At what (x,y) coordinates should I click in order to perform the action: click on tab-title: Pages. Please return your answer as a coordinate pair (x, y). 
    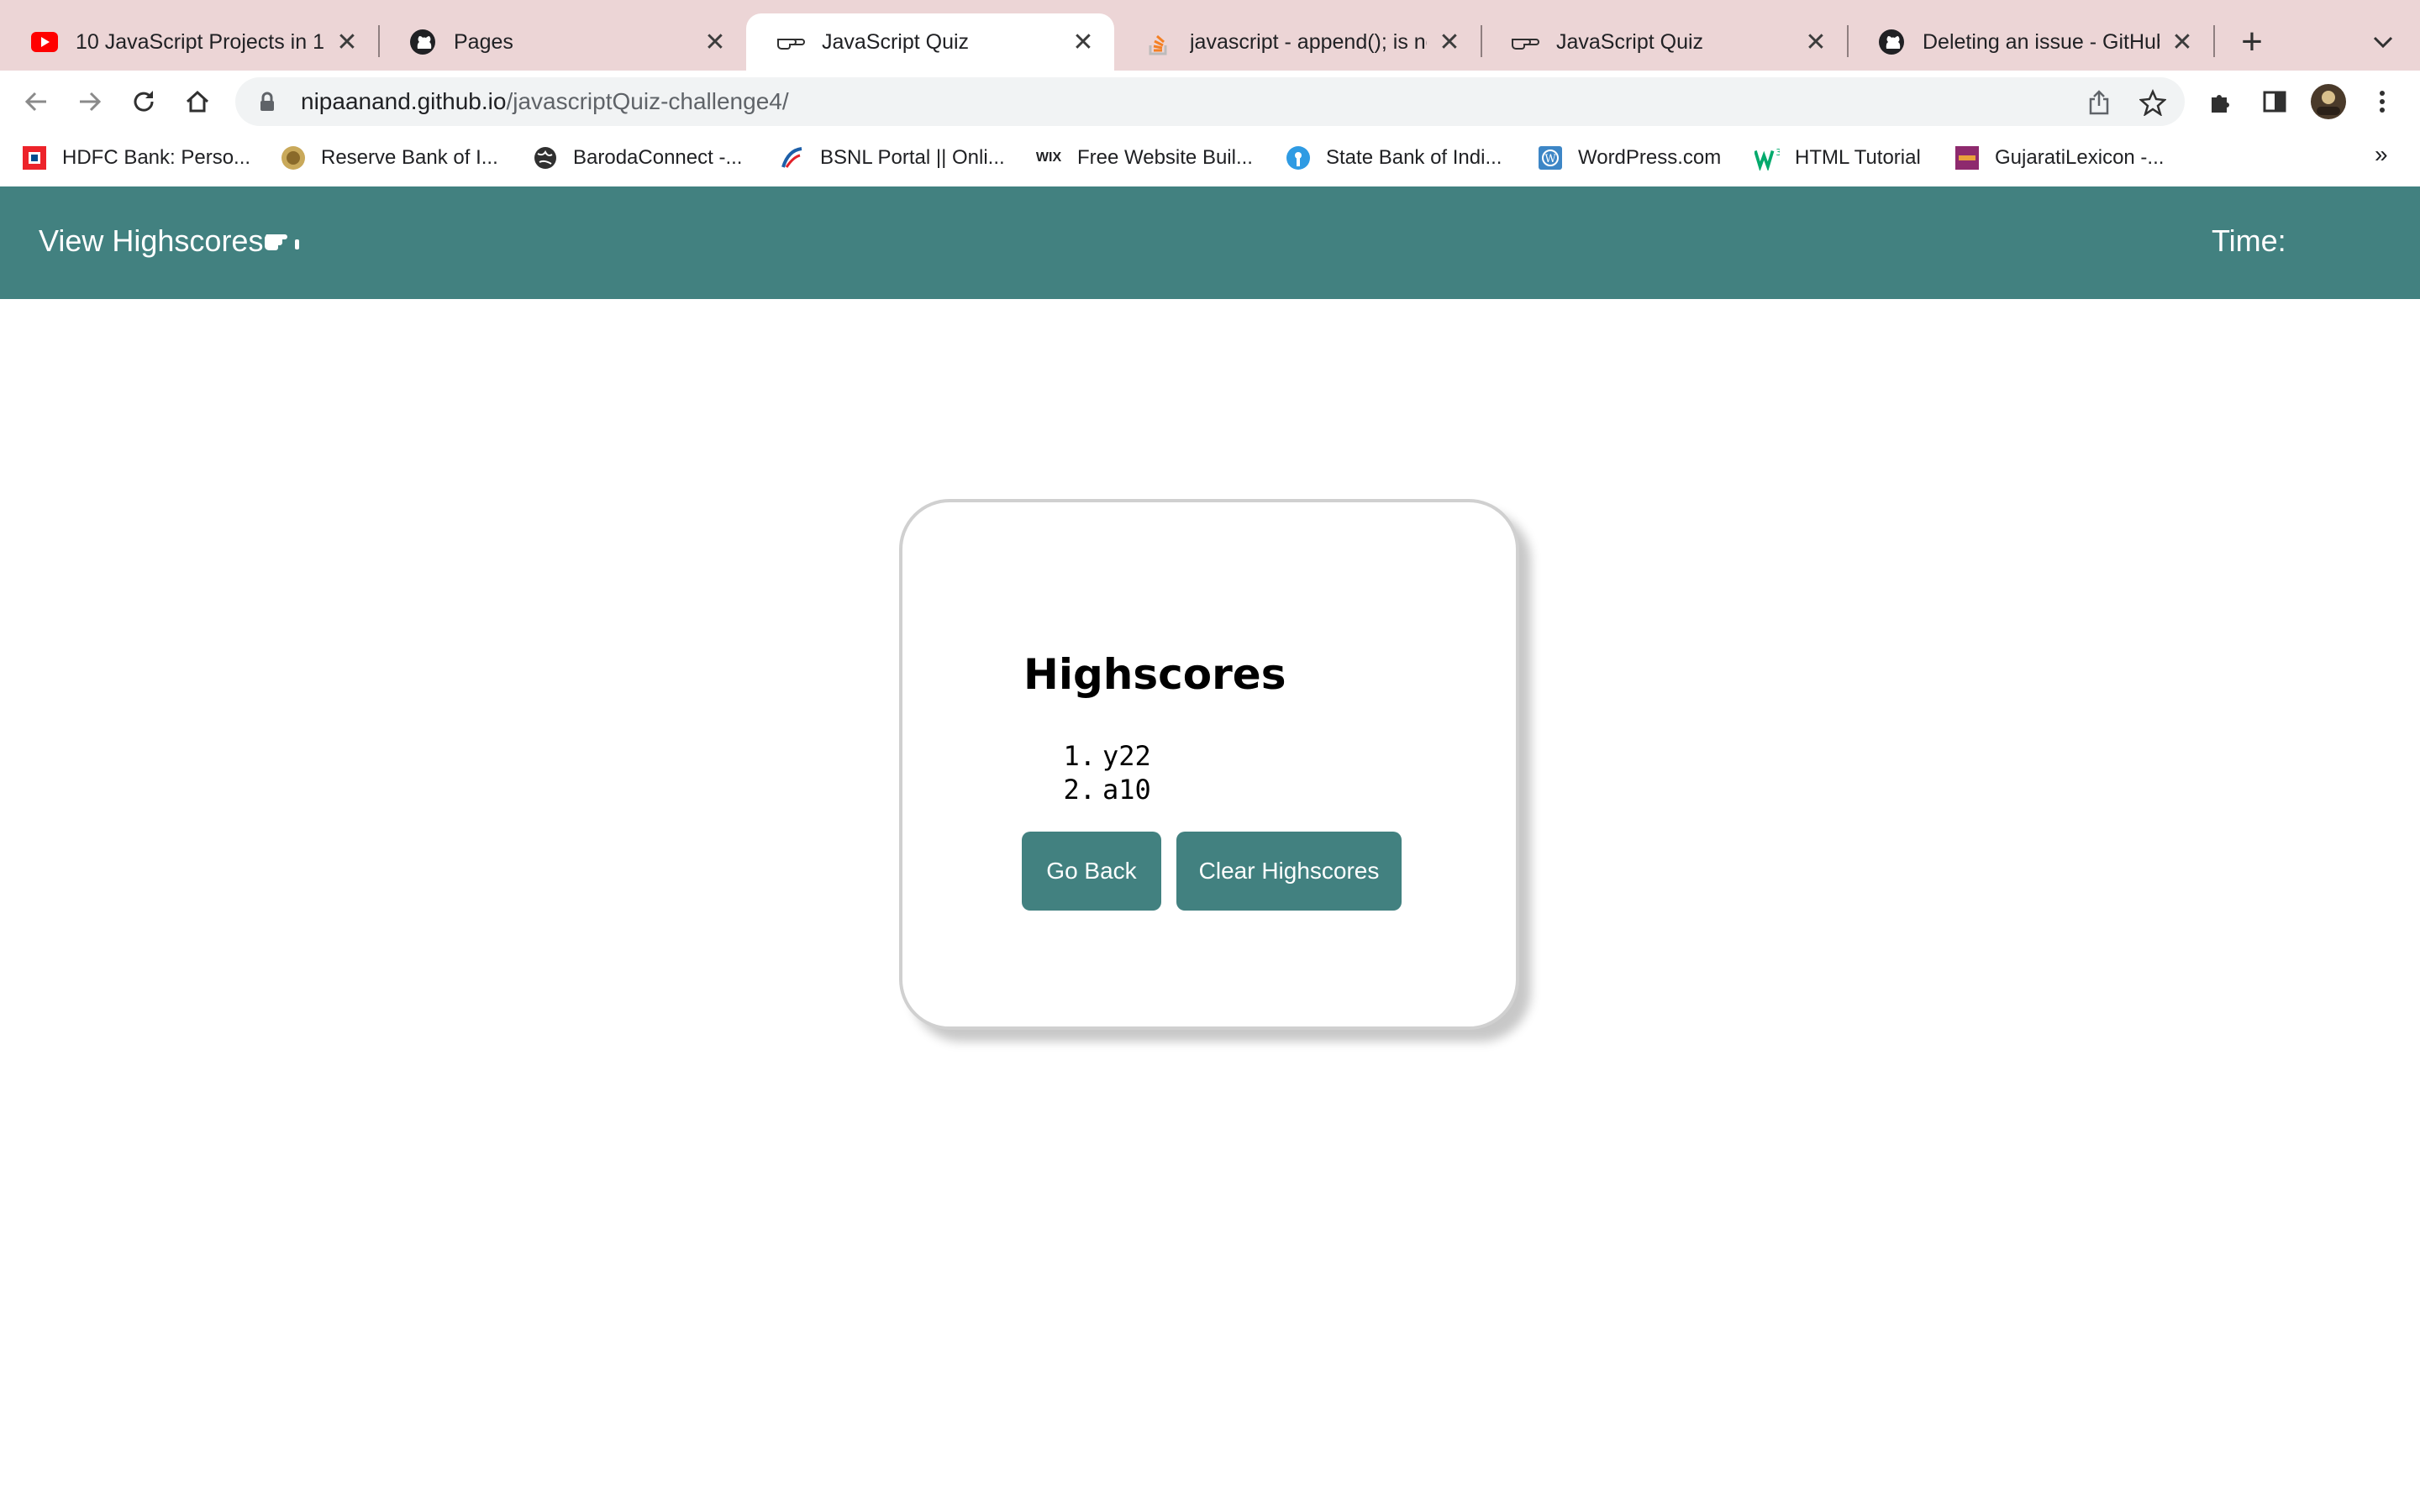
    Looking at the image, I should click on (483, 41).